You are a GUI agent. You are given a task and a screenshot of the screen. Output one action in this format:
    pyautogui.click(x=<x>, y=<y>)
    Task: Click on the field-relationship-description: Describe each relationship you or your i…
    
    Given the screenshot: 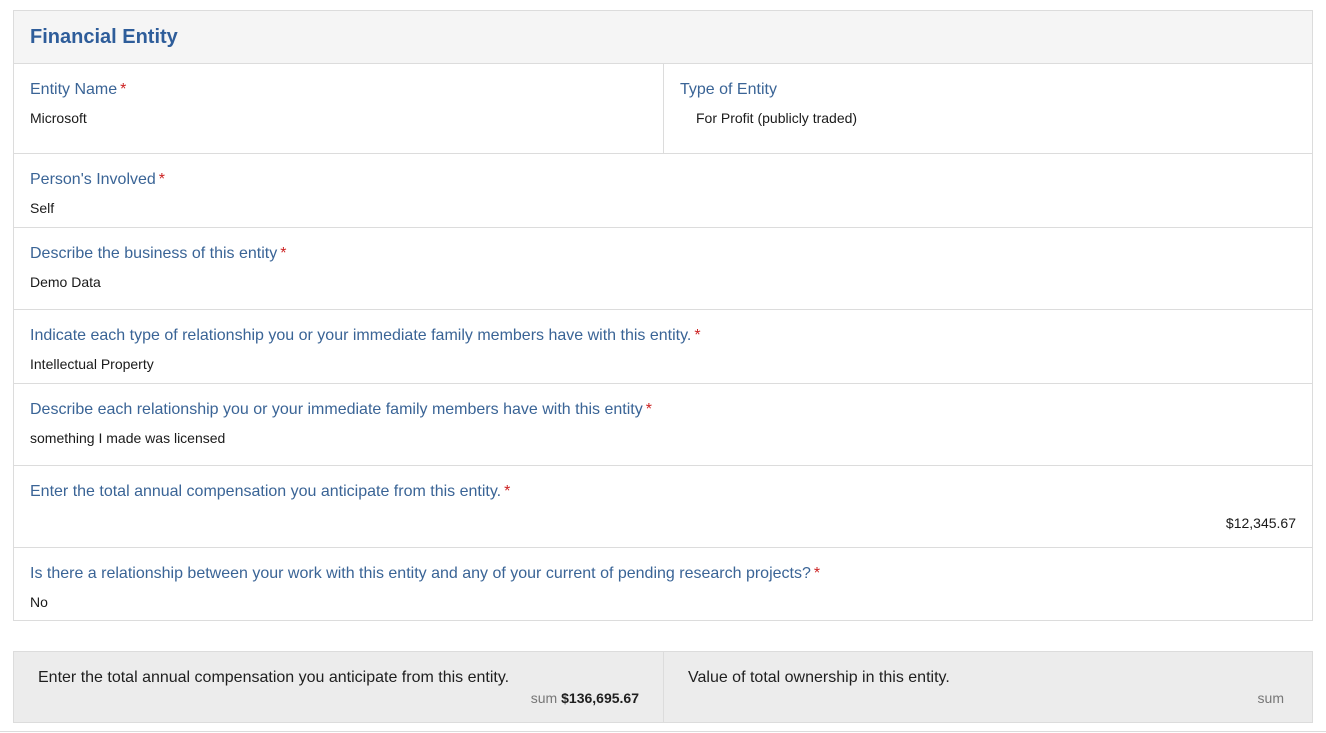 What is the action you would take?
    pyautogui.click(x=663, y=415)
    